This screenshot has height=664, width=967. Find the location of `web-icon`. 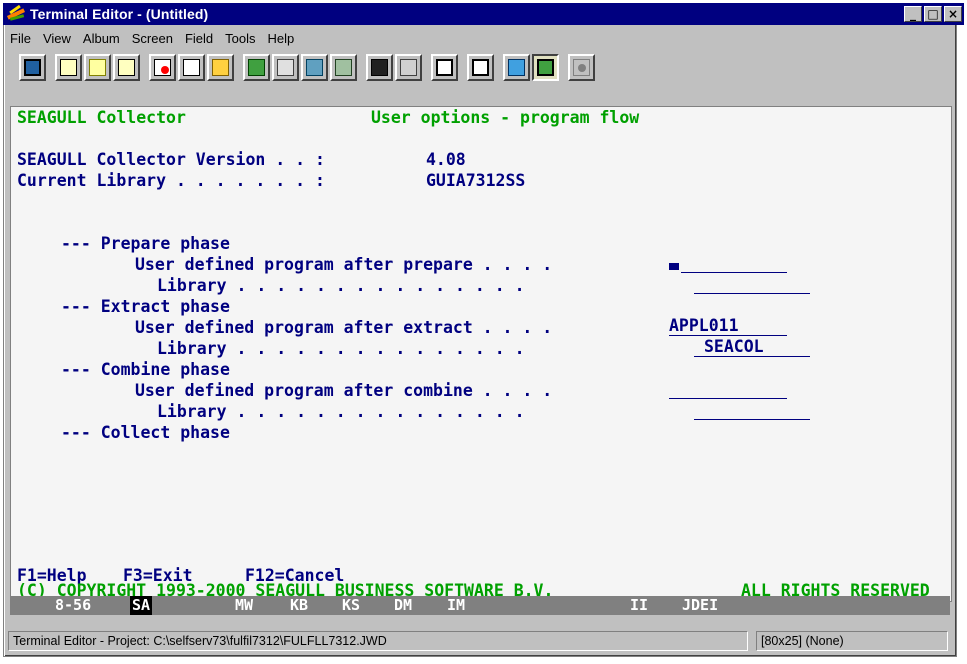

web-icon is located at coordinates (314, 67).